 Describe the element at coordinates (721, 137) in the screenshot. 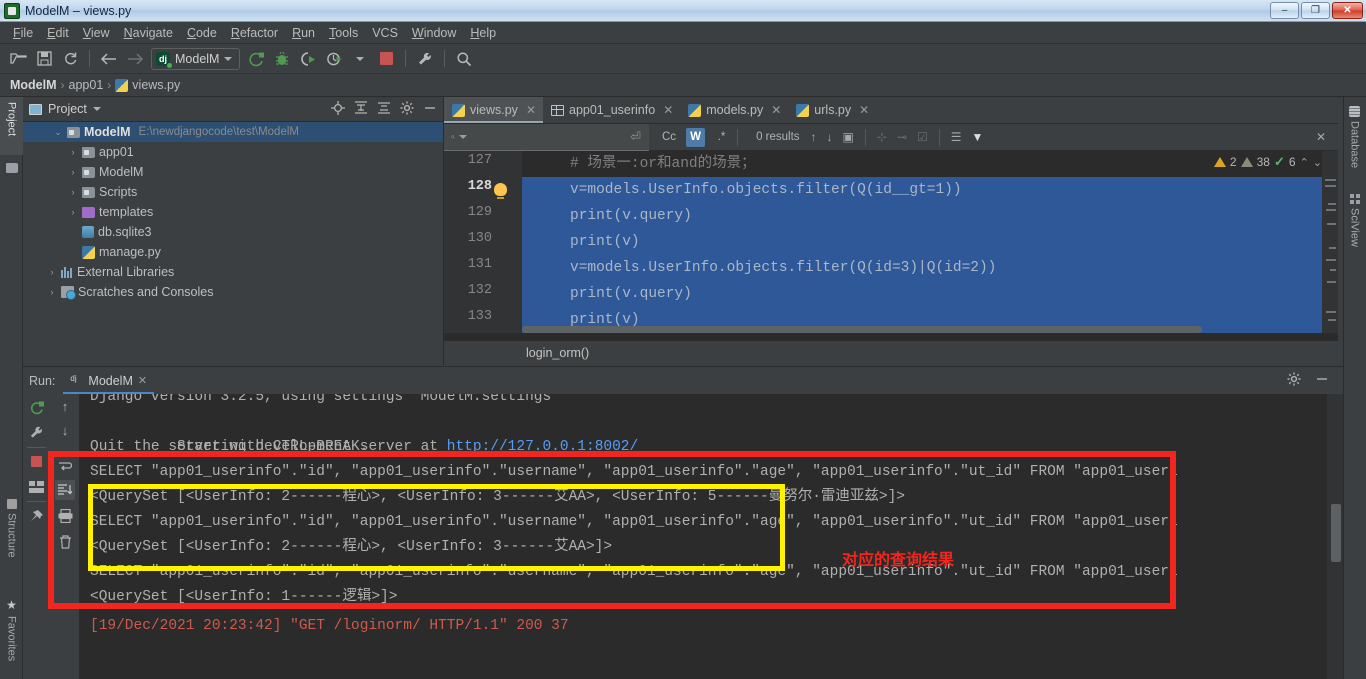

I see `regex-toggle: .*` at that location.